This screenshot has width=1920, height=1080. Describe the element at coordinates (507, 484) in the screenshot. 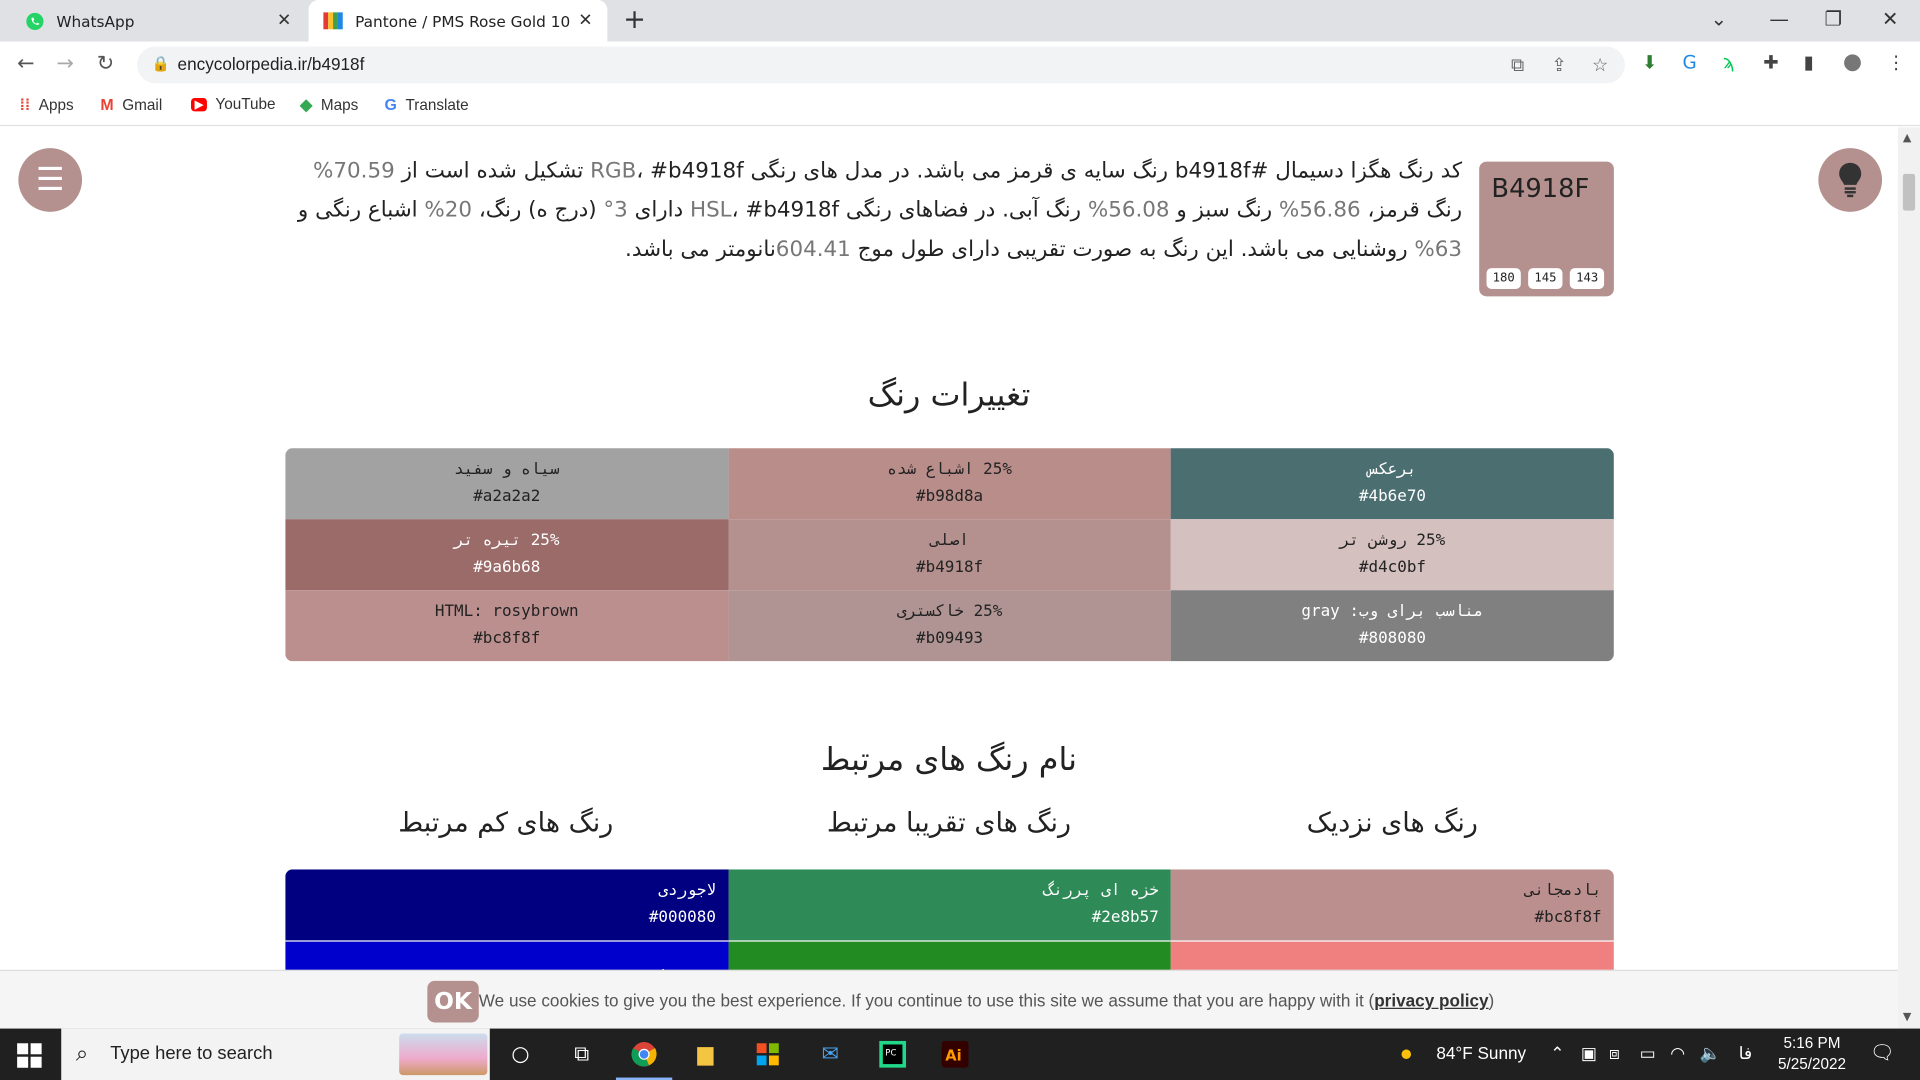

I see `variation-cell: سیاه و سفید #a2a2a2` at that location.